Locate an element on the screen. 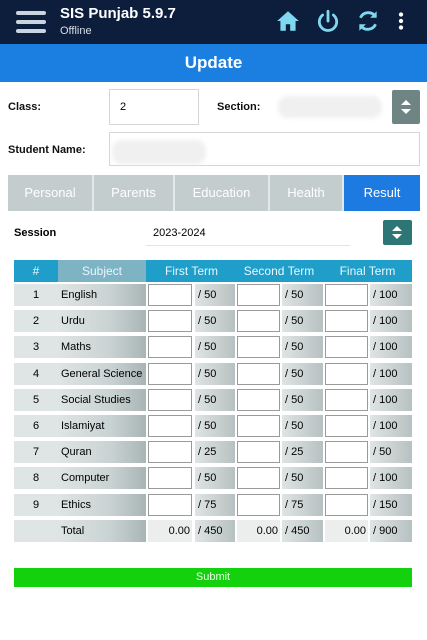 The width and height of the screenshot is (427, 640). subject-name: General Science is located at coordinates (102, 373).